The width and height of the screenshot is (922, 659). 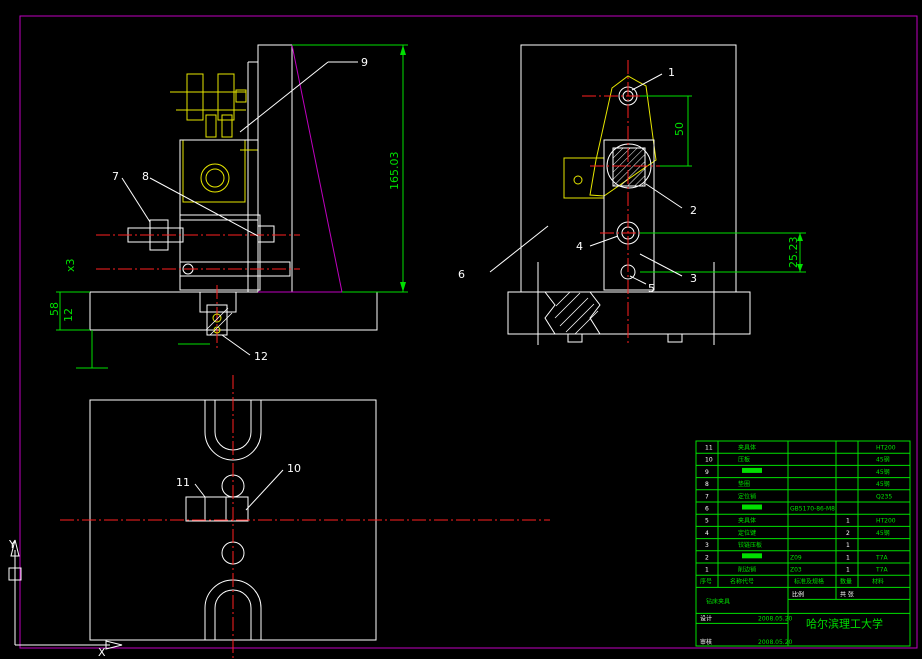 What do you see at coordinates (54, 309) in the screenshot?
I see `dim-small: 58` at bounding box center [54, 309].